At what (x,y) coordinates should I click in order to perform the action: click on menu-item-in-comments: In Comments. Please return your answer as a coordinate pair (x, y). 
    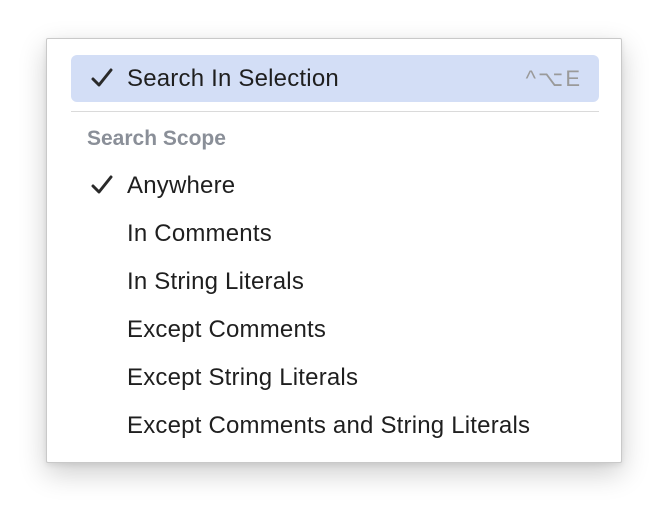
    Looking at the image, I should click on (335, 233).